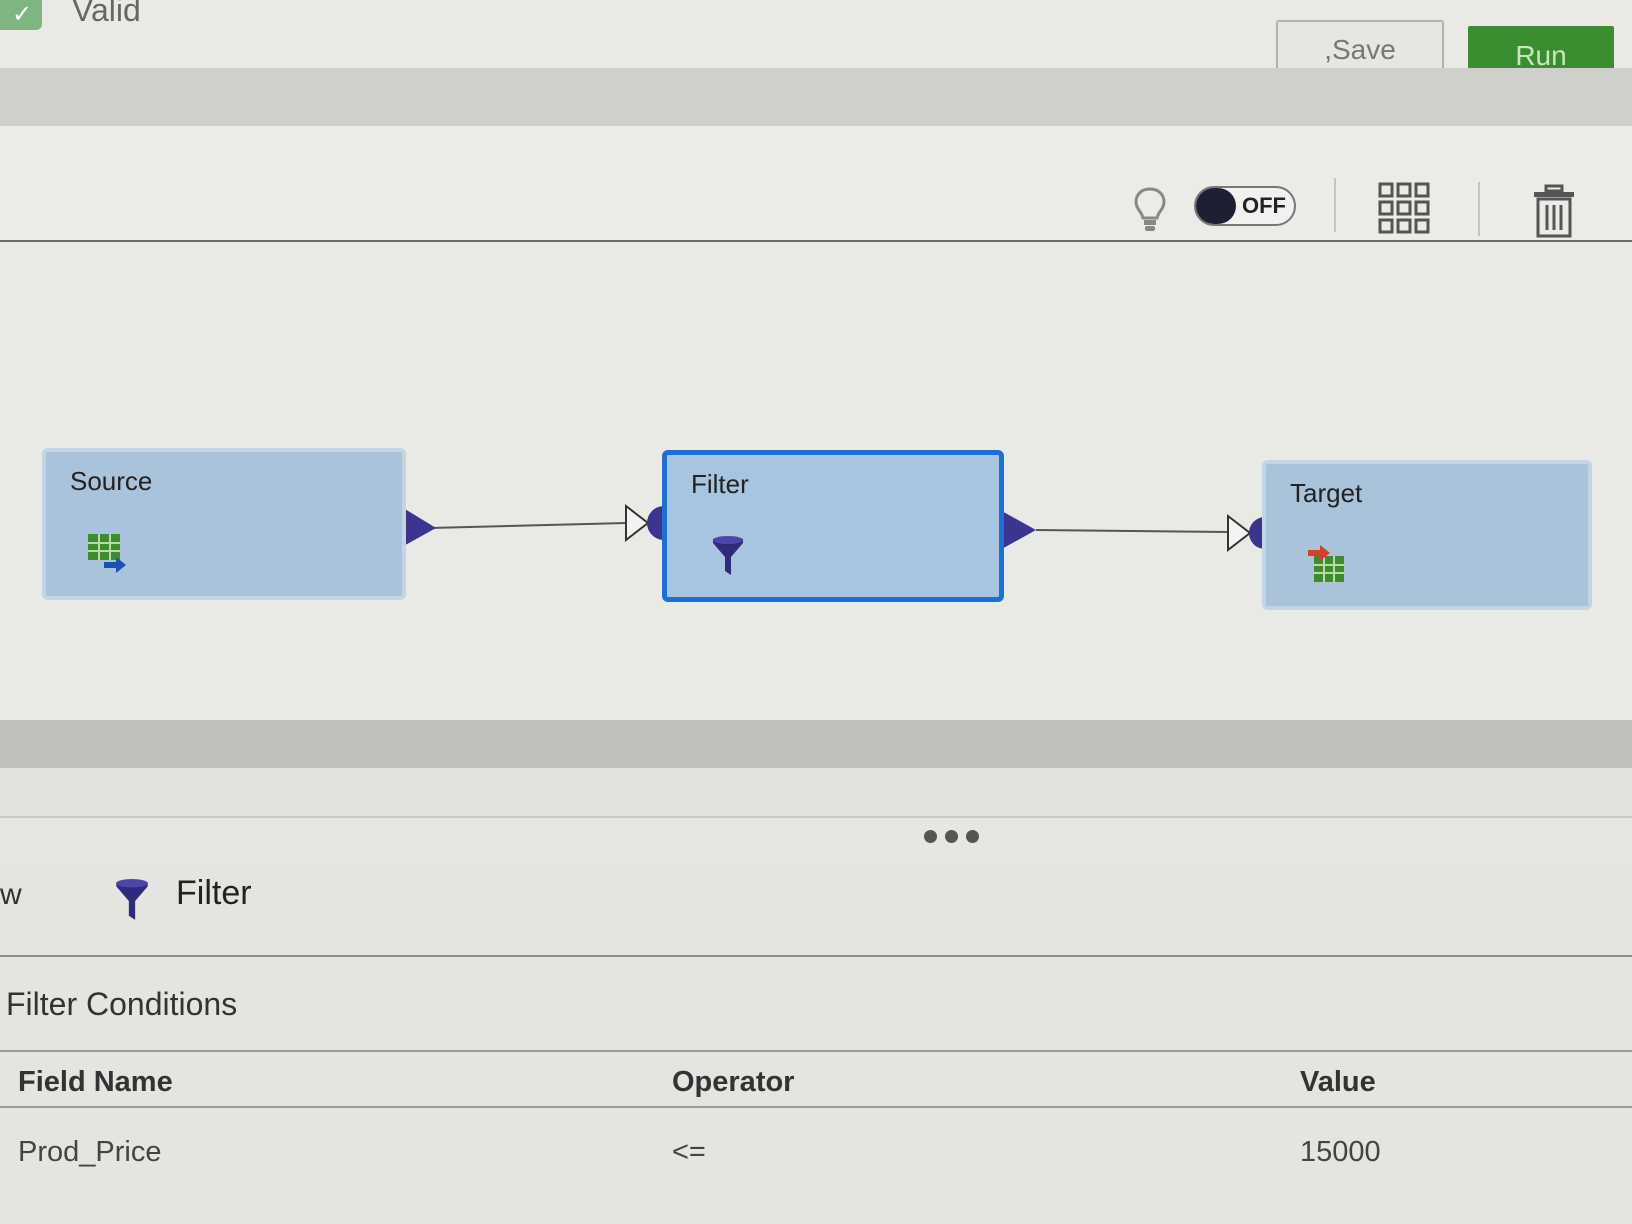 This screenshot has height=1224, width=1632. What do you see at coordinates (1338, 1082) in the screenshot?
I see `column-header-value: Value` at bounding box center [1338, 1082].